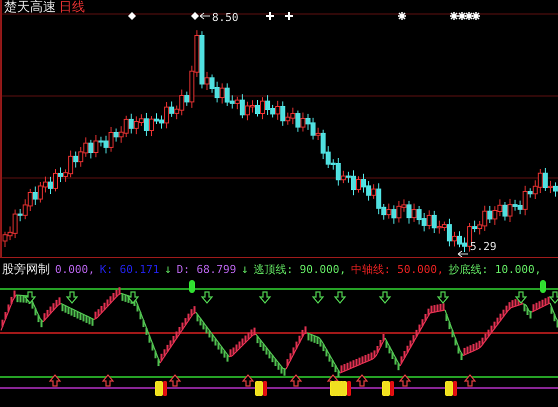 The width and height of the screenshot is (558, 407). I want to click on high-price-label: 8.50, so click(225, 17).